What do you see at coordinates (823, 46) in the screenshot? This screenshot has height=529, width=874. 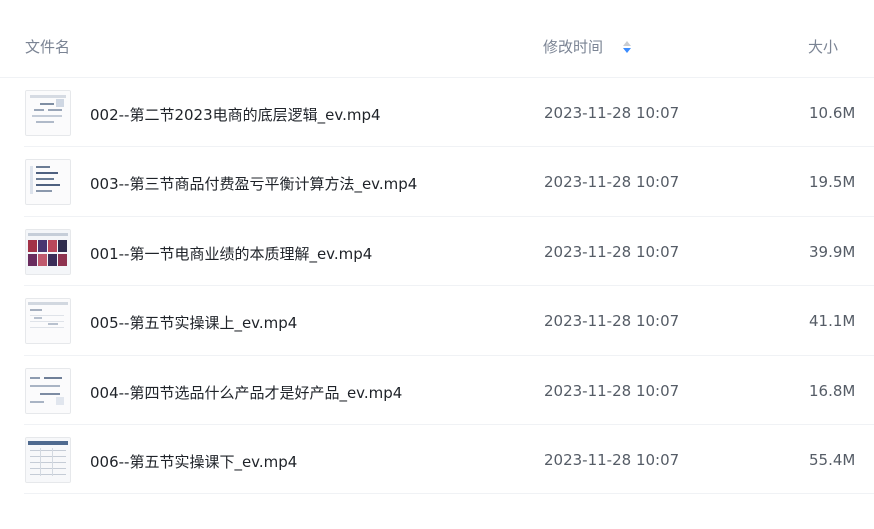 I see `column-header-size: 大小` at bounding box center [823, 46].